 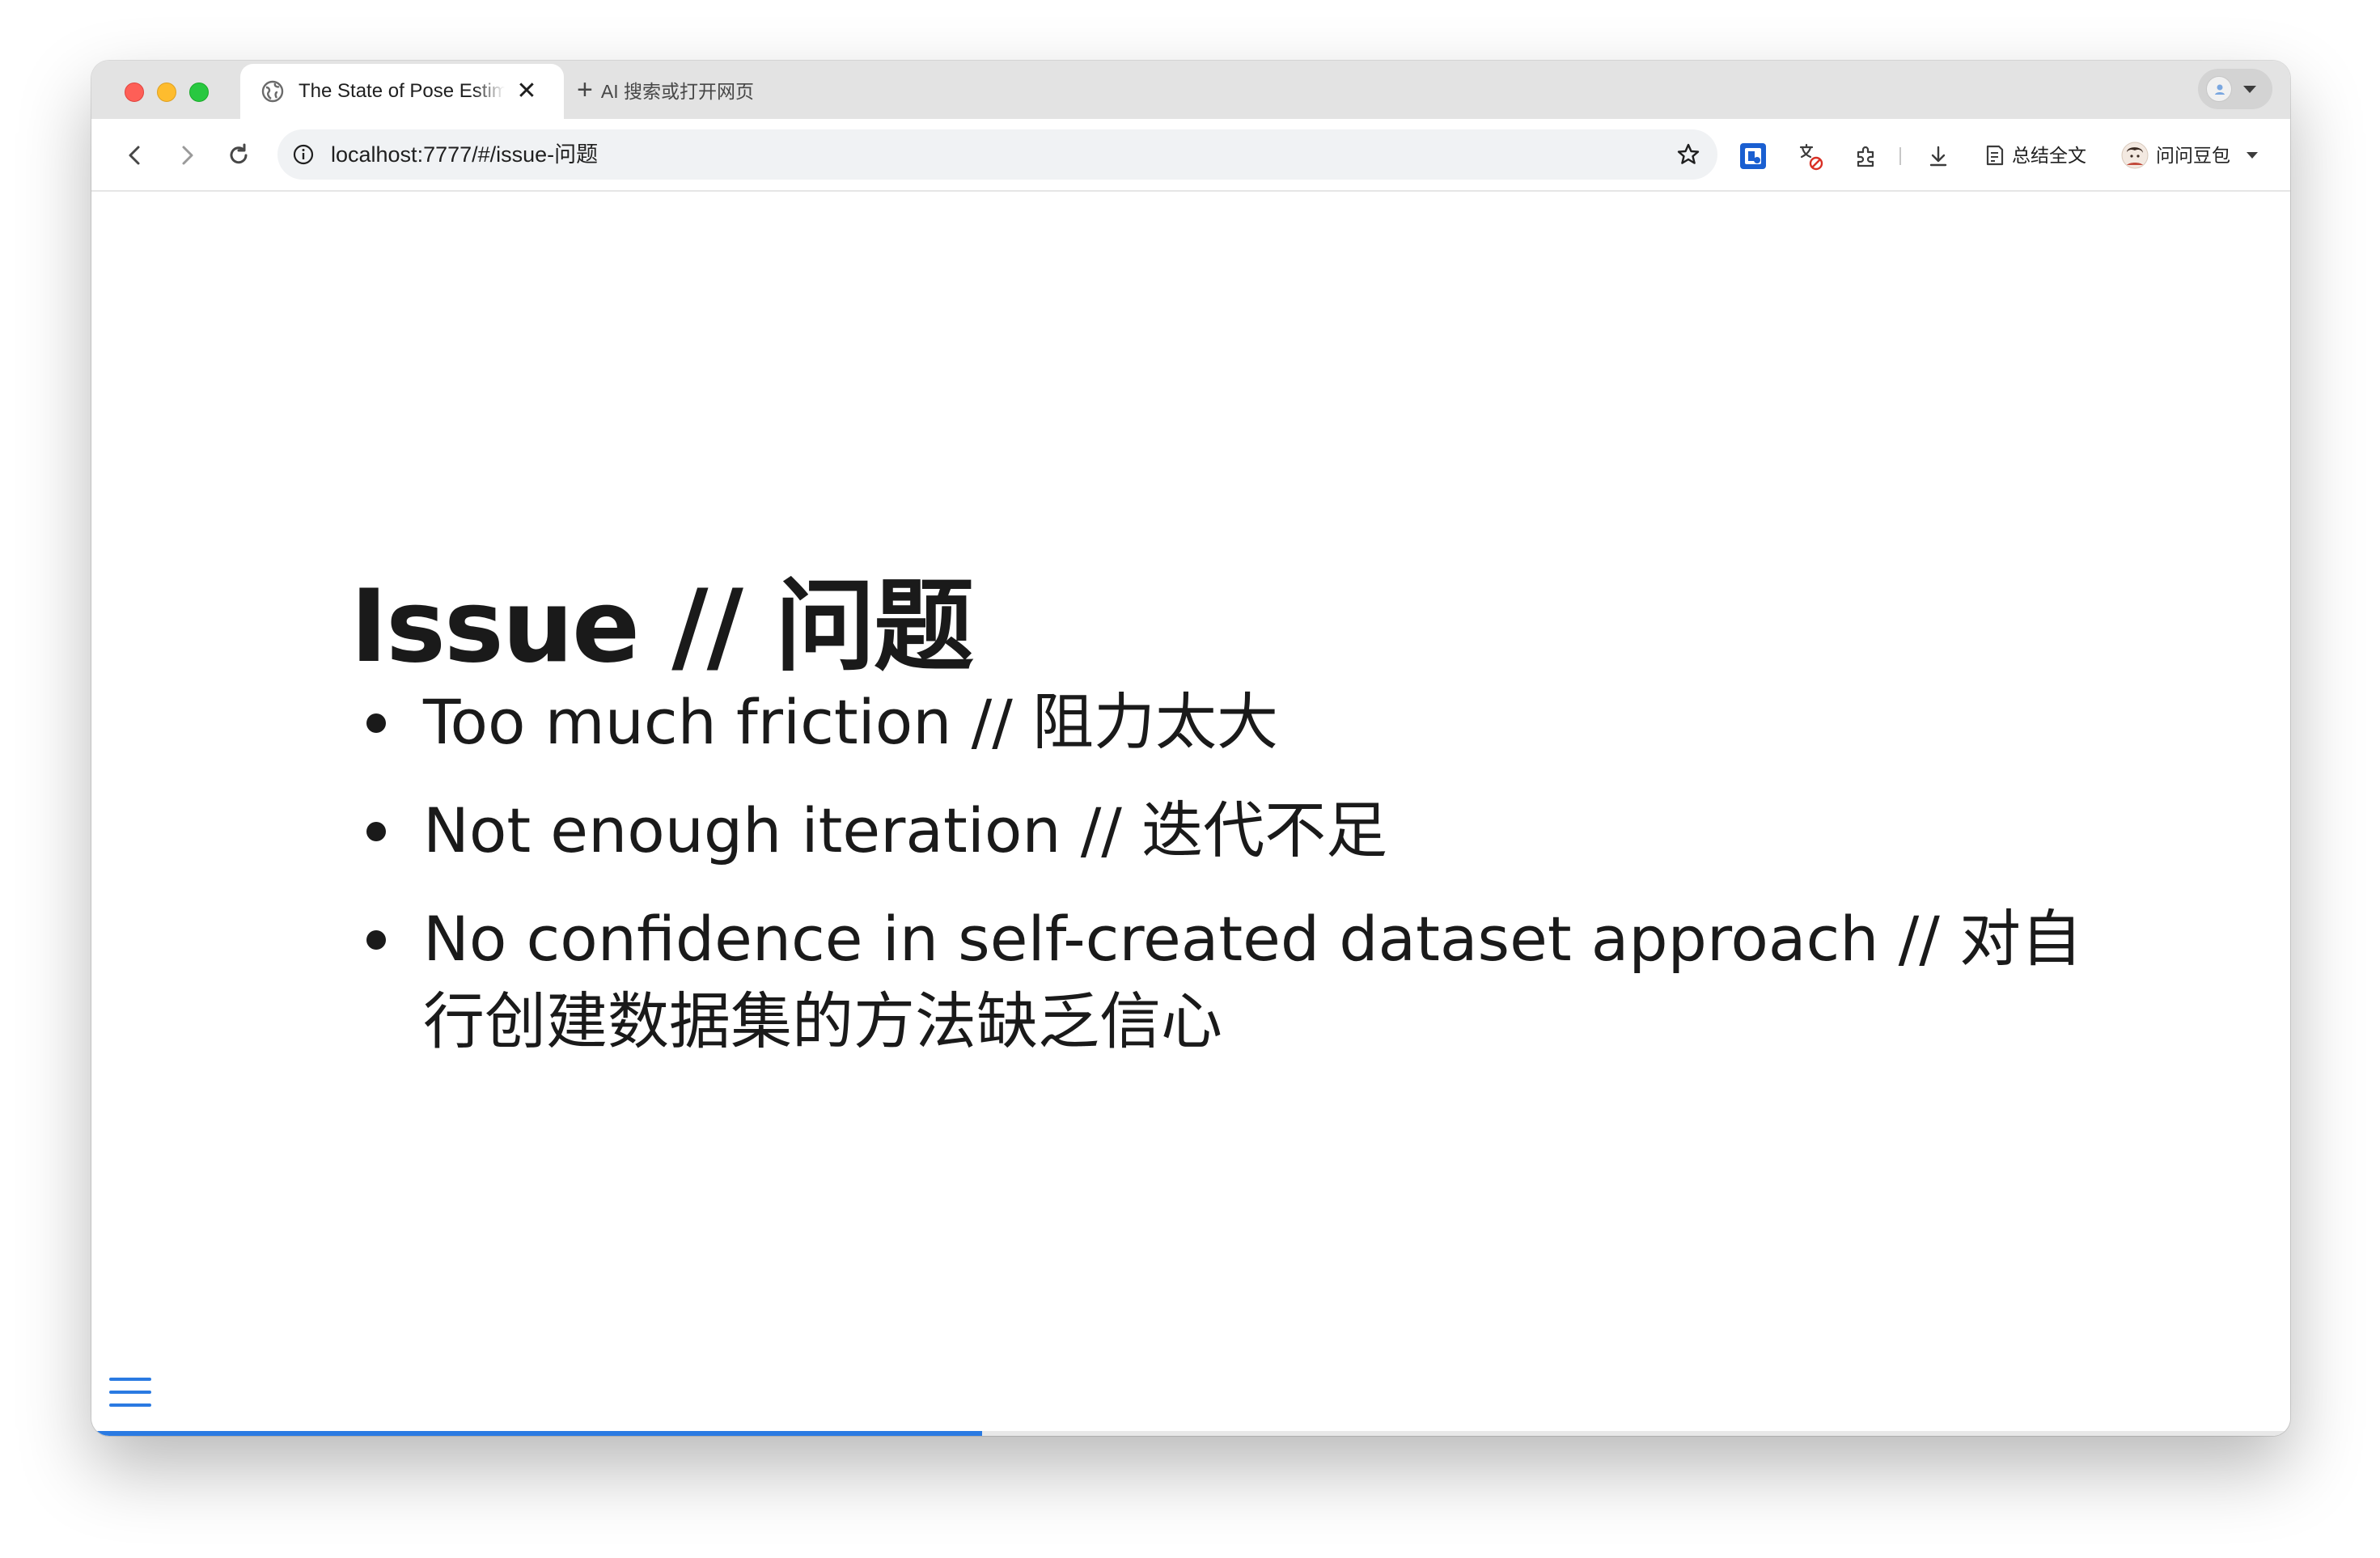 I want to click on hamburger-menu-icon, so click(x=130, y=1392).